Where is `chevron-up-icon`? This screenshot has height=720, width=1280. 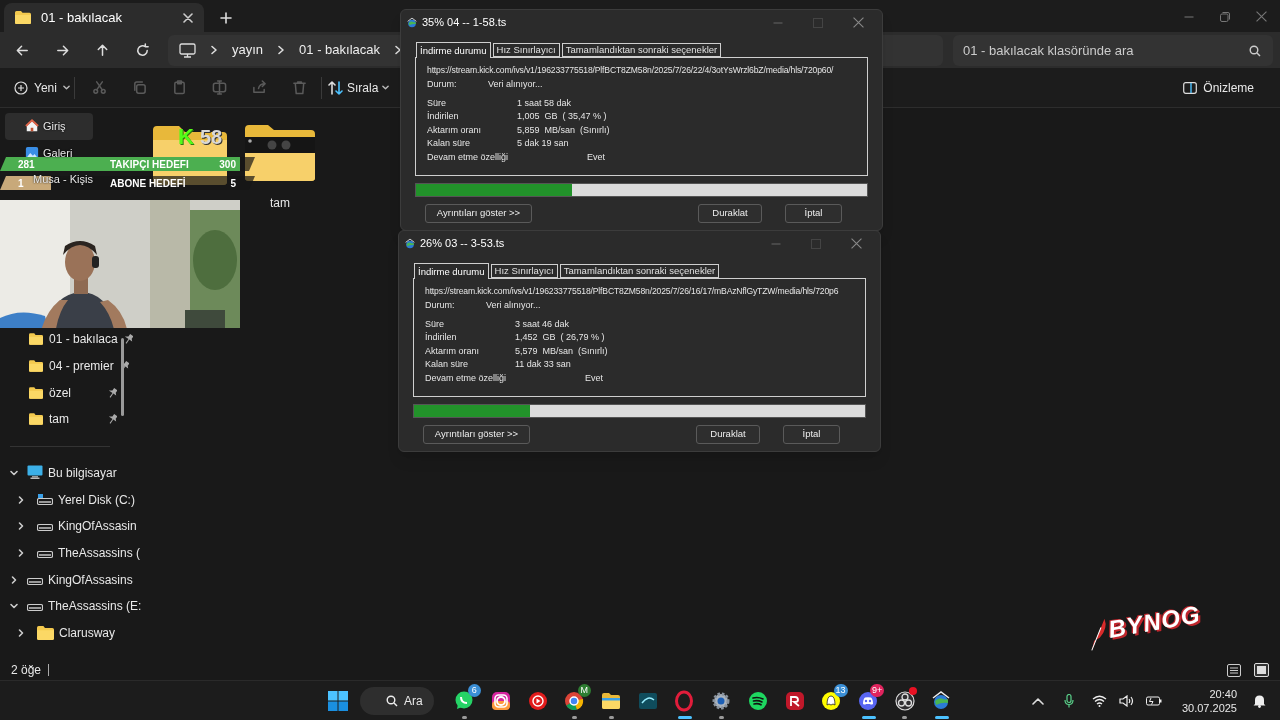
chevron-up-icon is located at coordinates (1037, 700).